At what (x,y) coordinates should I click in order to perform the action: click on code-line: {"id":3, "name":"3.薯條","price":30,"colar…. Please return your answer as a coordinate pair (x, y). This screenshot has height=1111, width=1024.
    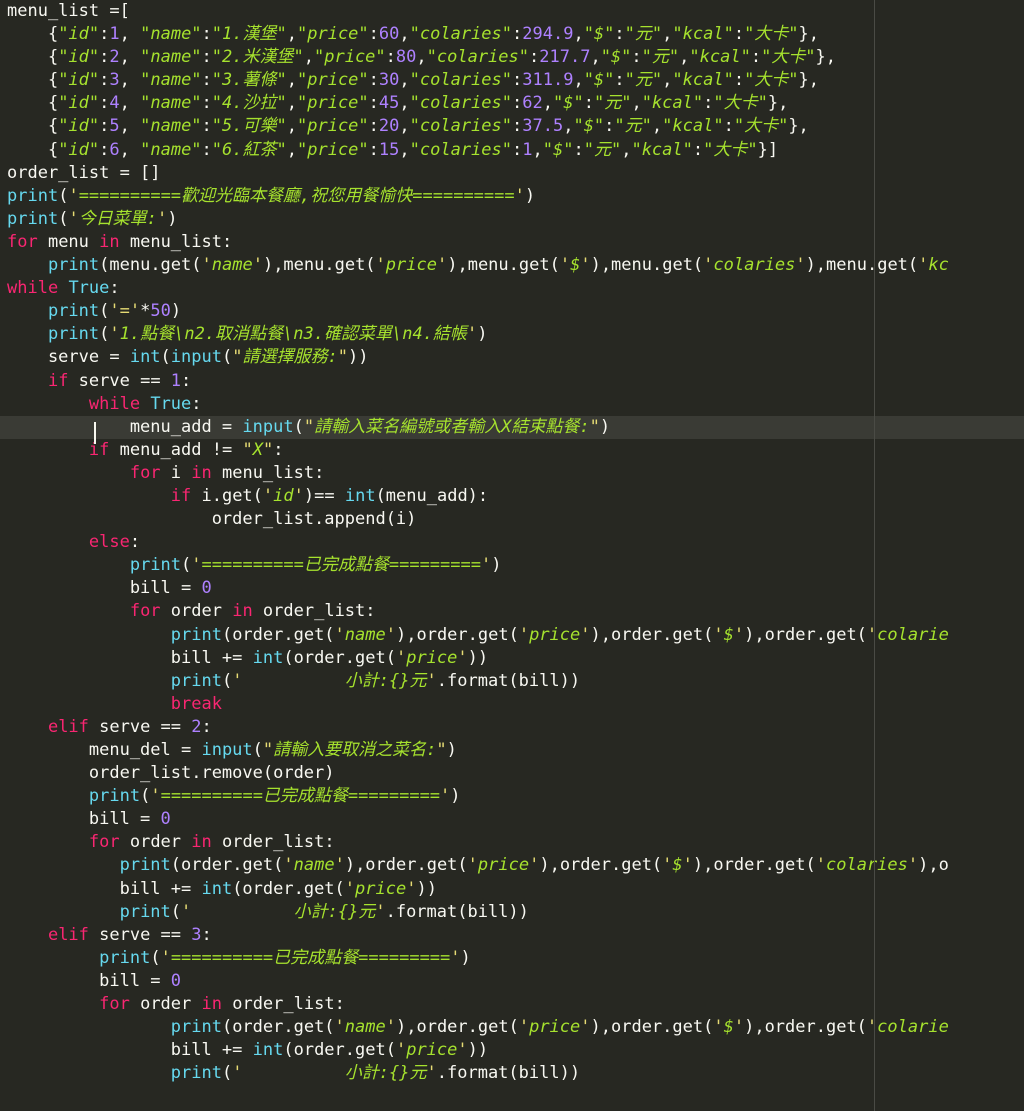
    Looking at the image, I should click on (512, 80).